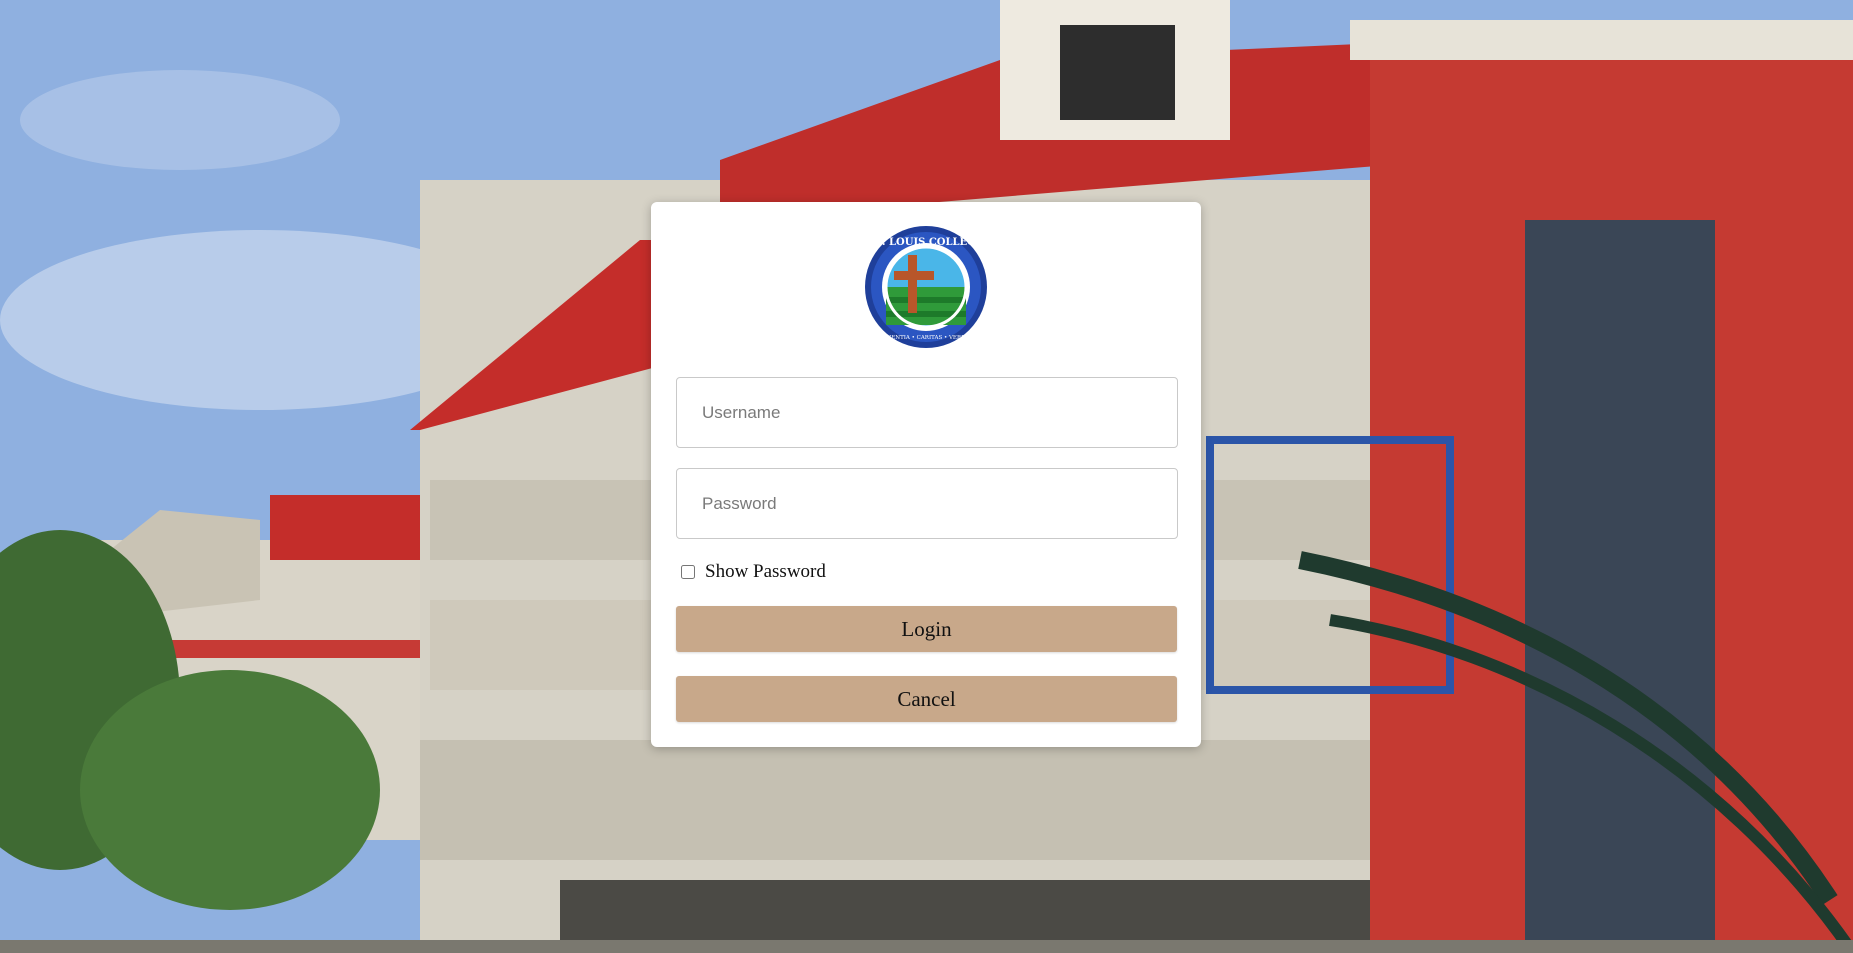 The height and width of the screenshot is (953, 1853). Describe the element at coordinates (927, 412) in the screenshot. I see `username-input` at that location.